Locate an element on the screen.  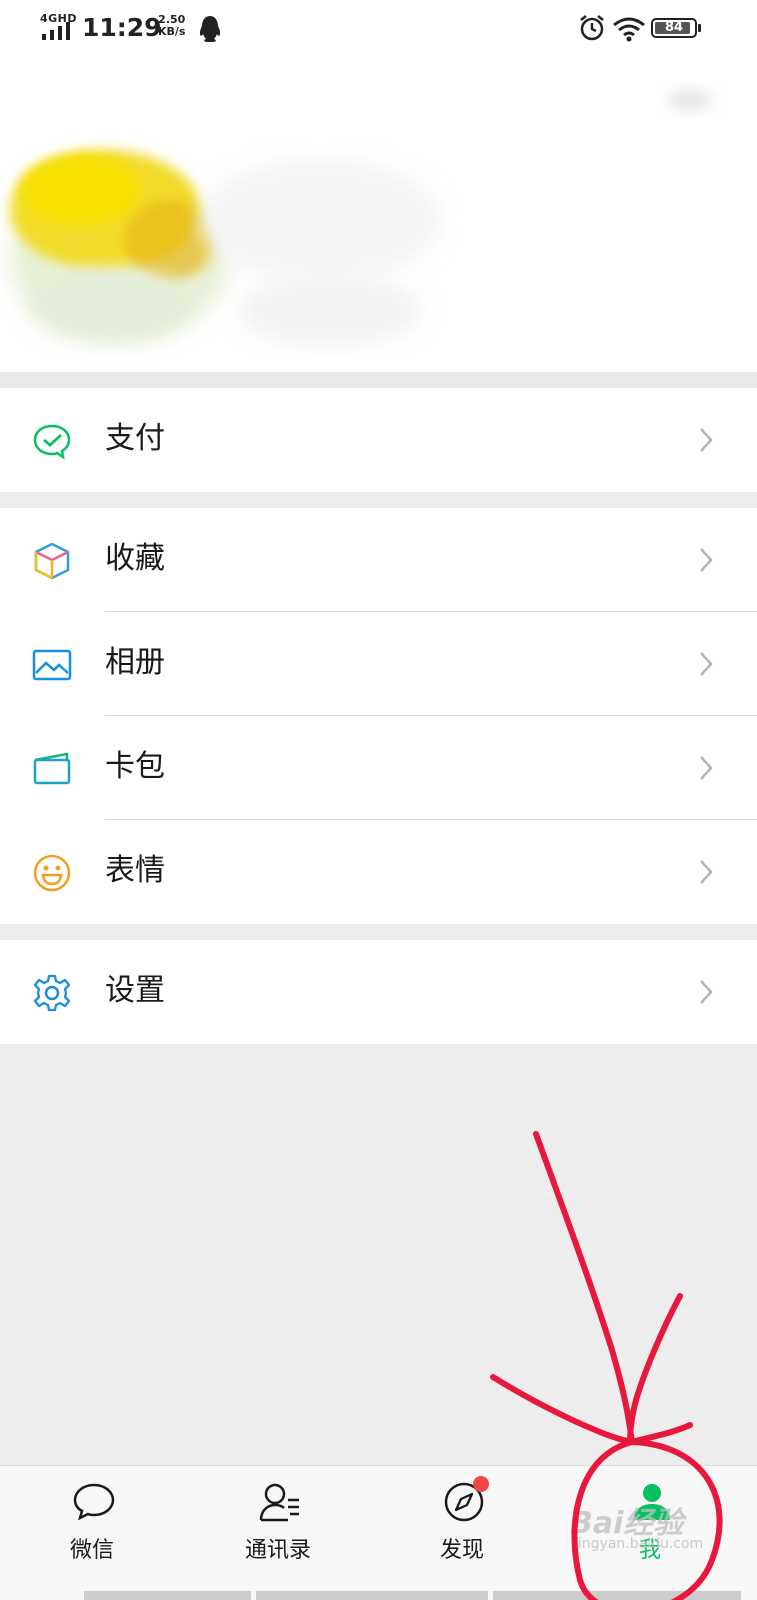
menu-item-card-wallet: 卡包 is located at coordinates (378, 768).